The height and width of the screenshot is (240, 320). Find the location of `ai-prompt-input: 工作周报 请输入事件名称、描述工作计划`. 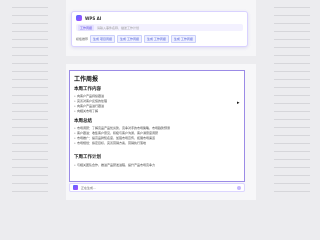

ai-prompt-input: 工作周报 请输入事件名称、描述工作计划 is located at coordinates (159, 27).